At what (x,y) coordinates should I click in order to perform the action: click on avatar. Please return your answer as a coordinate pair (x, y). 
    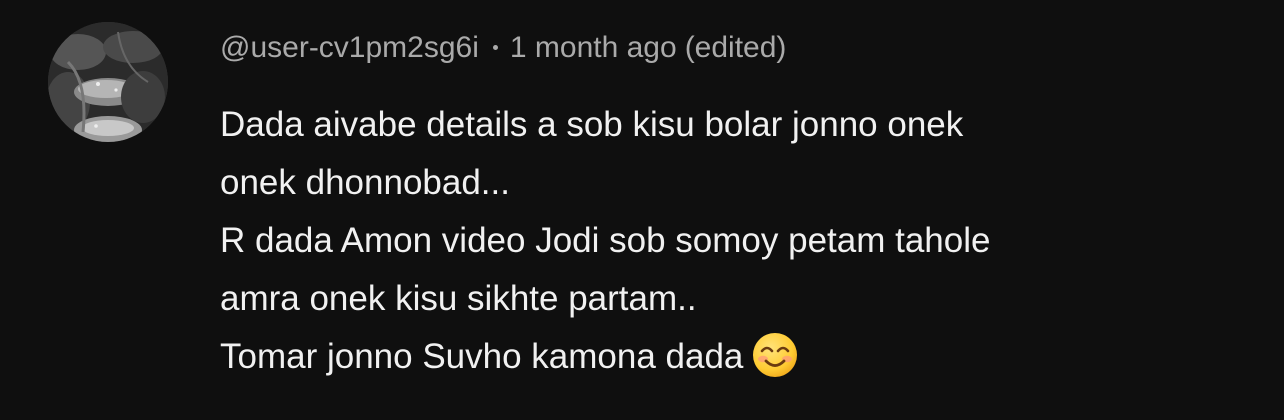
    Looking at the image, I should click on (108, 82).